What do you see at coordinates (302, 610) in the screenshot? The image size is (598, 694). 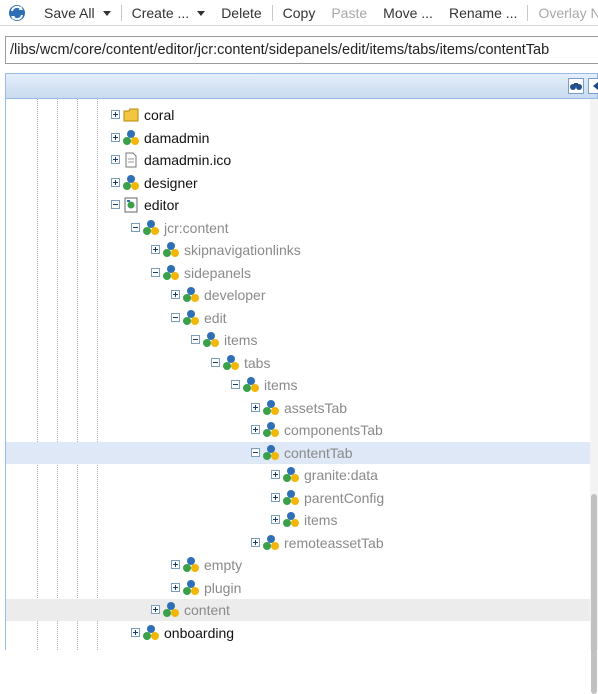 I see `tree-node: content` at bounding box center [302, 610].